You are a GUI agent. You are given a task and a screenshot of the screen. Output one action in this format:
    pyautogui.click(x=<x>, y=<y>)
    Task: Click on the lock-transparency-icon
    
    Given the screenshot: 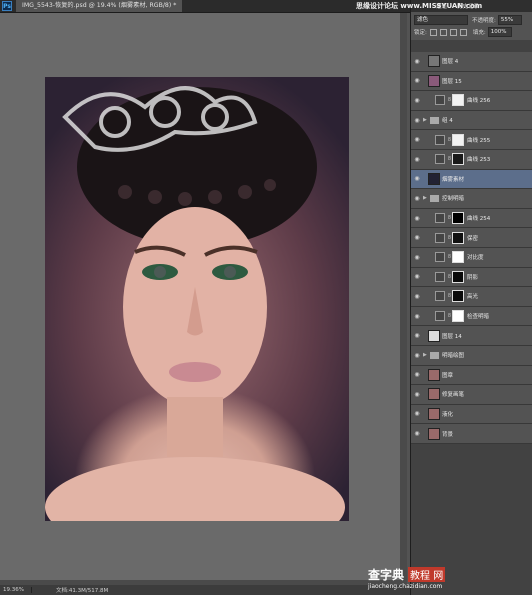 What is the action you would take?
    pyautogui.click(x=433, y=32)
    